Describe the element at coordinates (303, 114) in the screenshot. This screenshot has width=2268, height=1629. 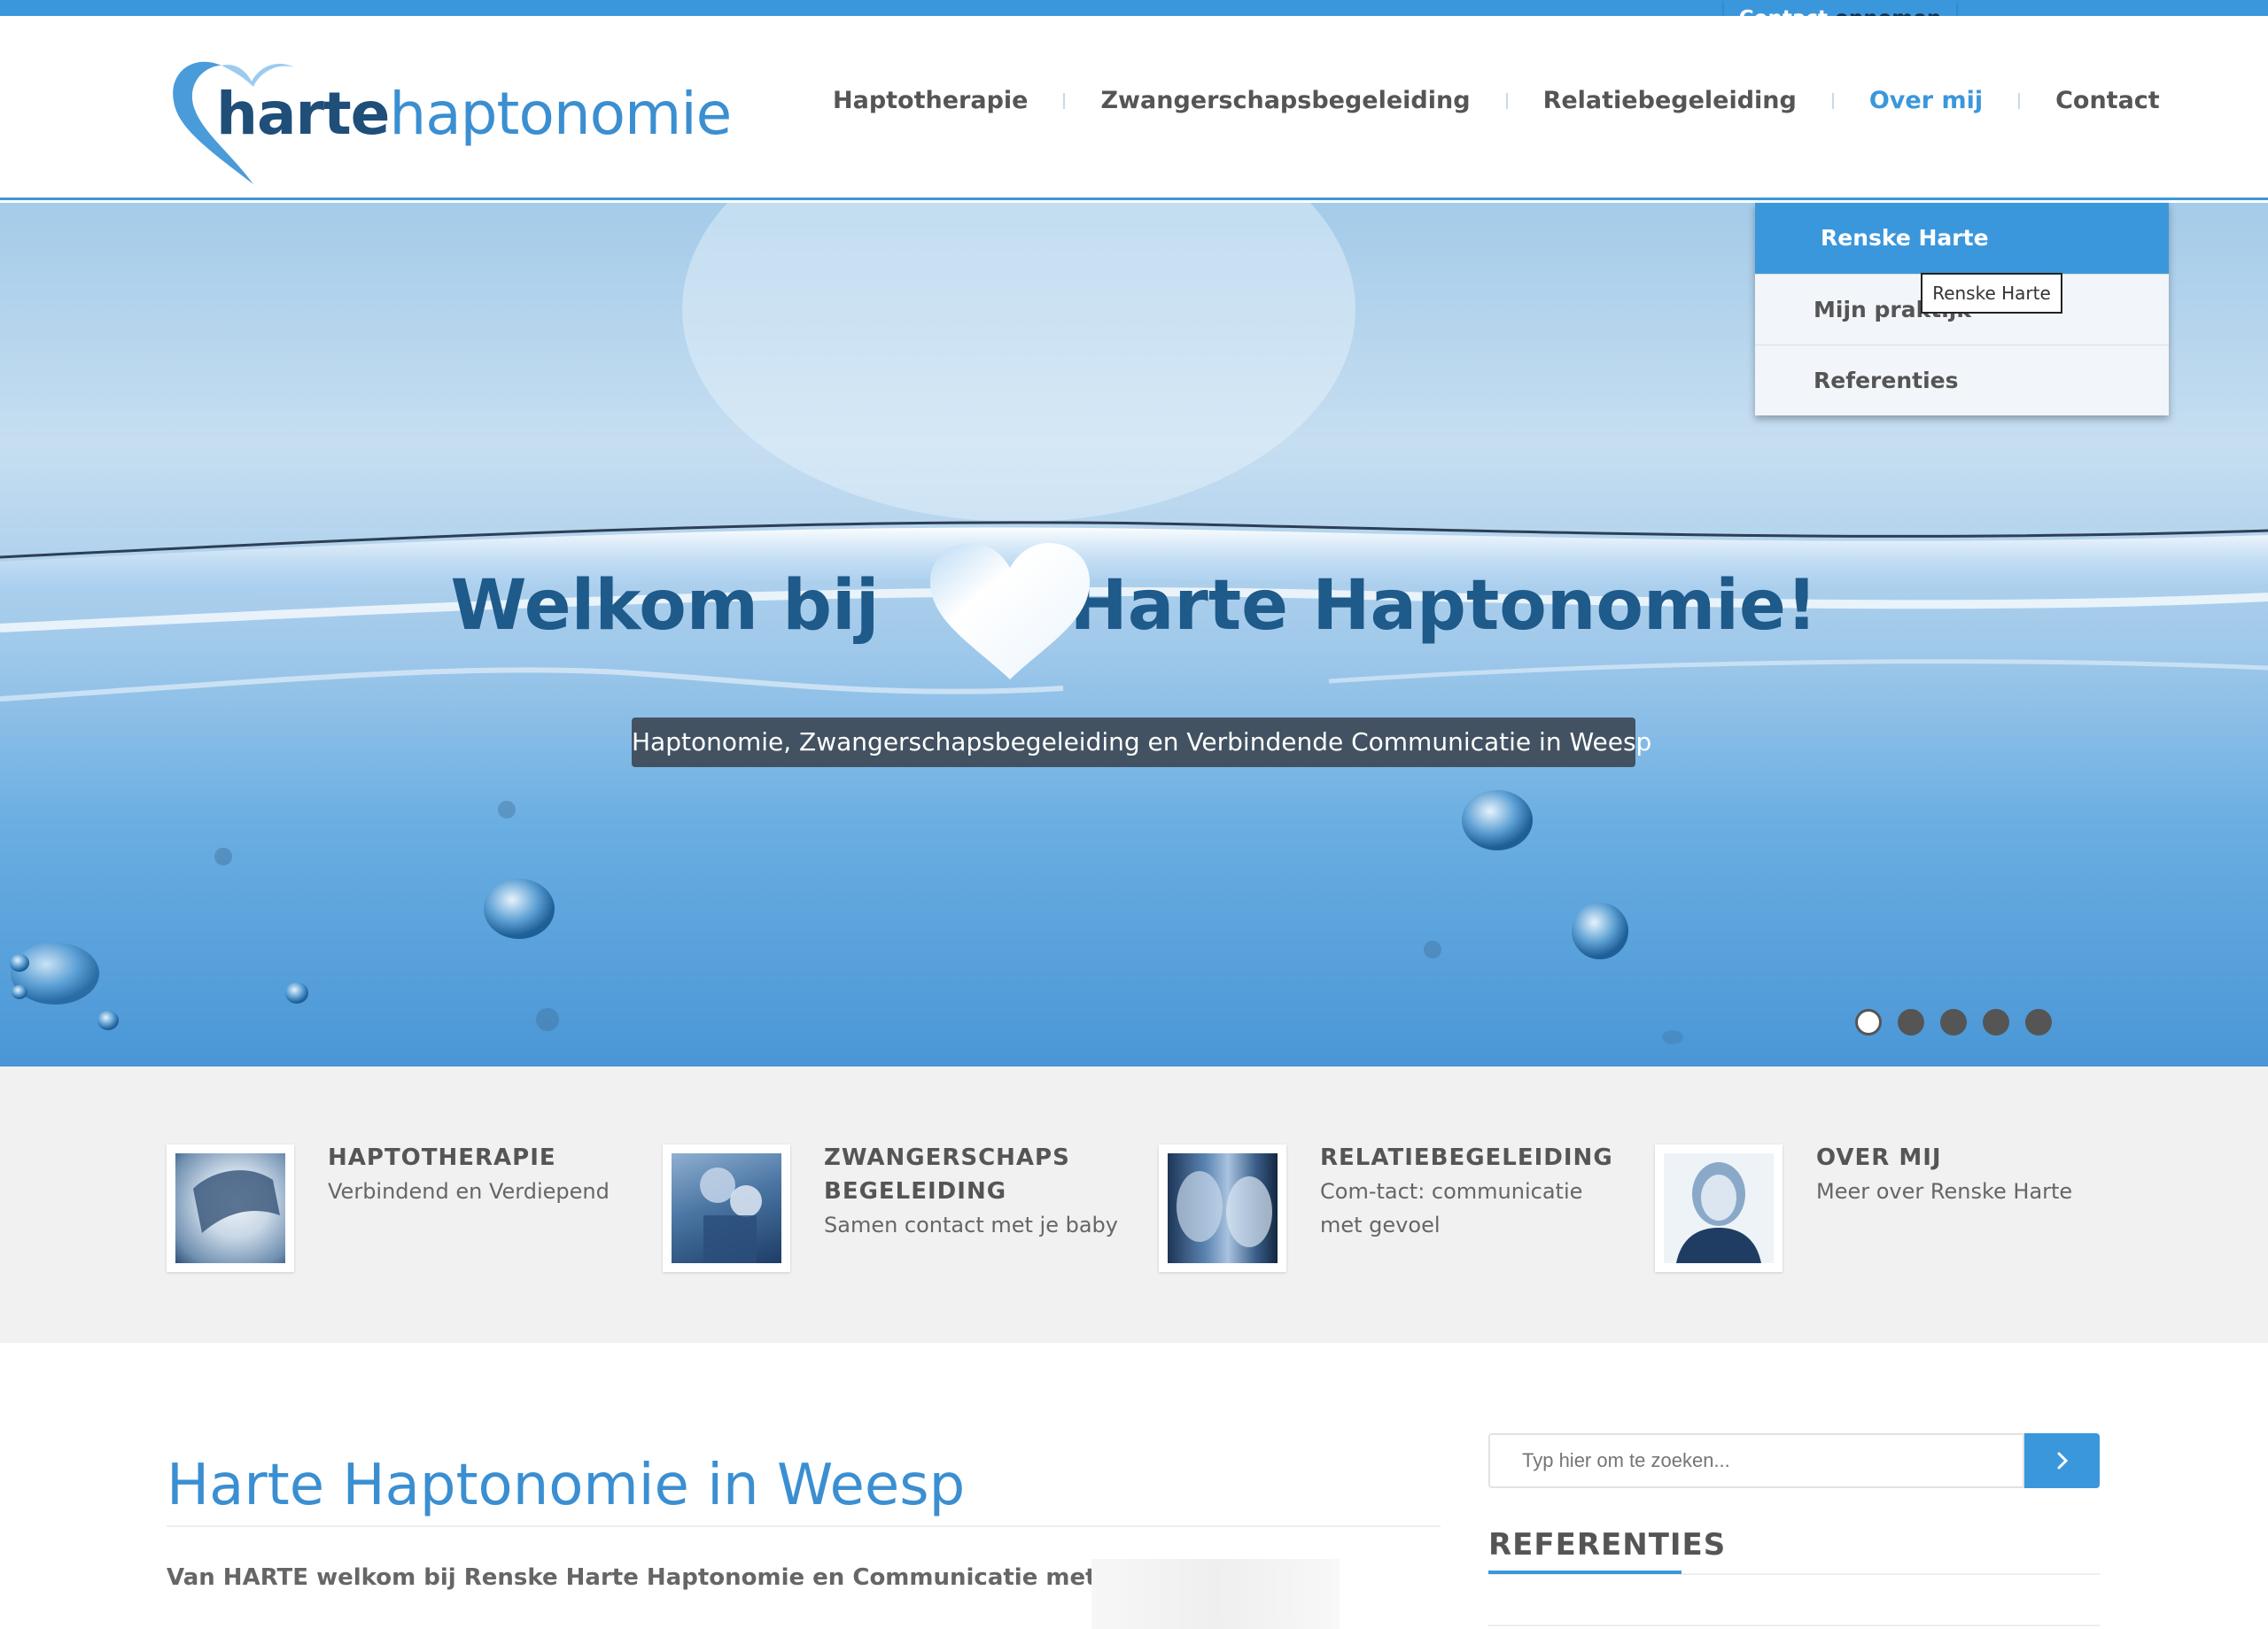
I see `logo-bold: harte` at that location.